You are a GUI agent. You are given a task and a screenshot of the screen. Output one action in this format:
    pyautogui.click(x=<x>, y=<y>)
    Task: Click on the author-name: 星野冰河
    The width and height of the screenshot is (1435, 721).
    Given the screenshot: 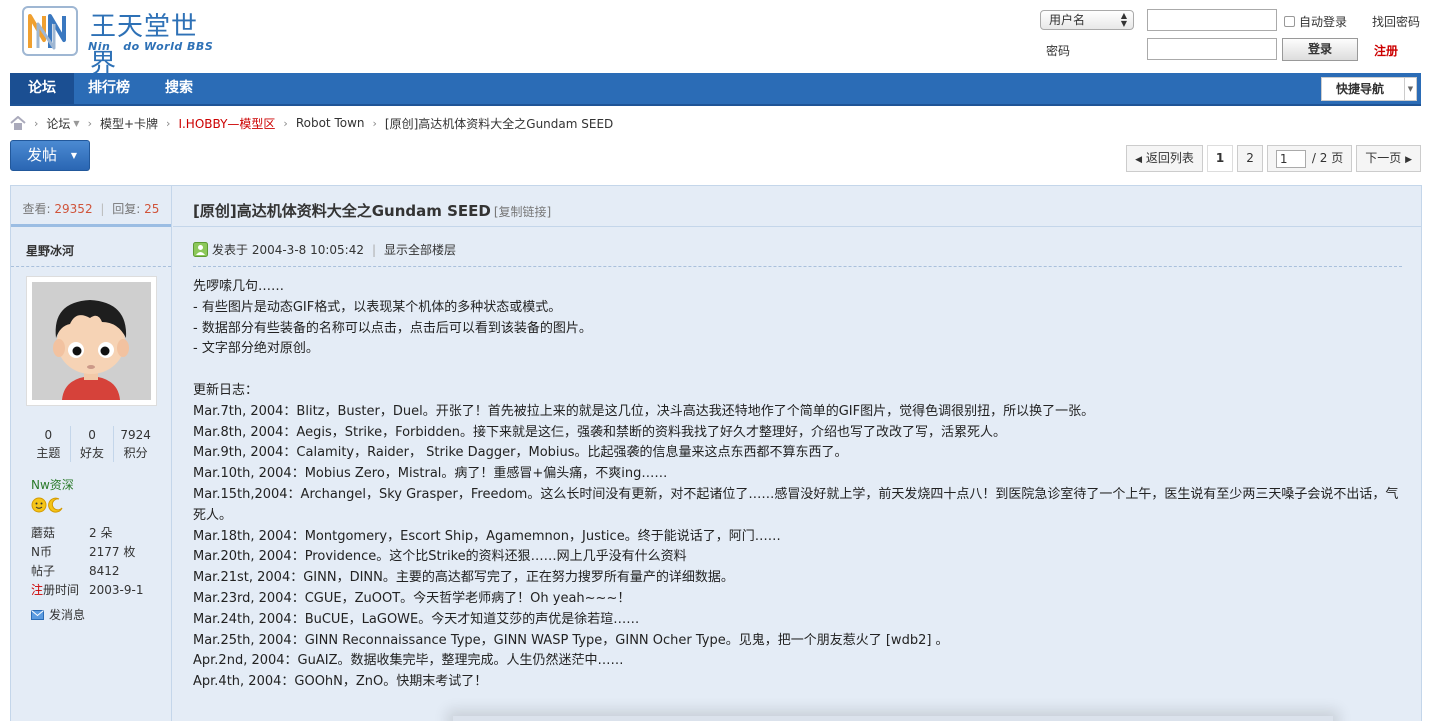 What is the action you would take?
    pyautogui.click(x=50, y=250)
    